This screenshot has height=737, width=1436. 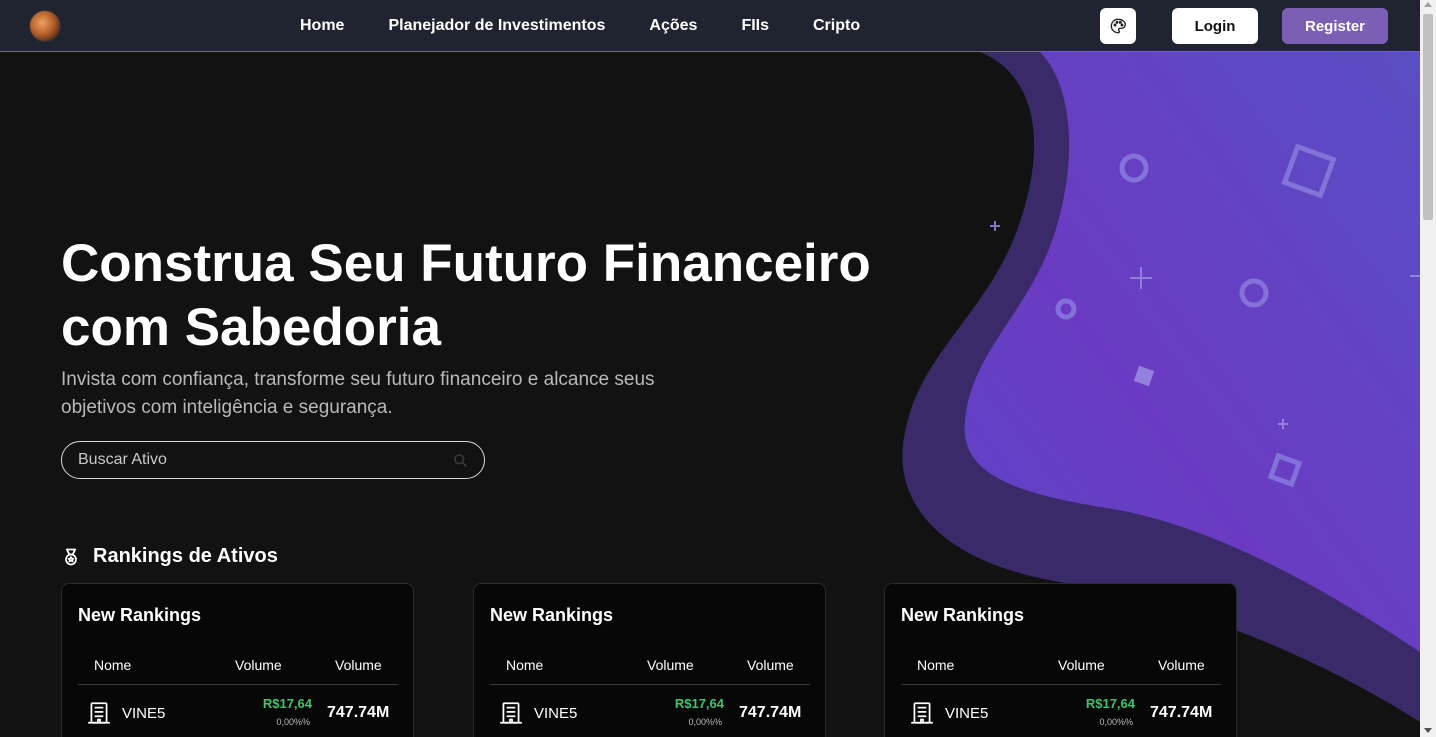 I want to click on rankings-header: Rankings de Ativos, so click(x=169, y=556).